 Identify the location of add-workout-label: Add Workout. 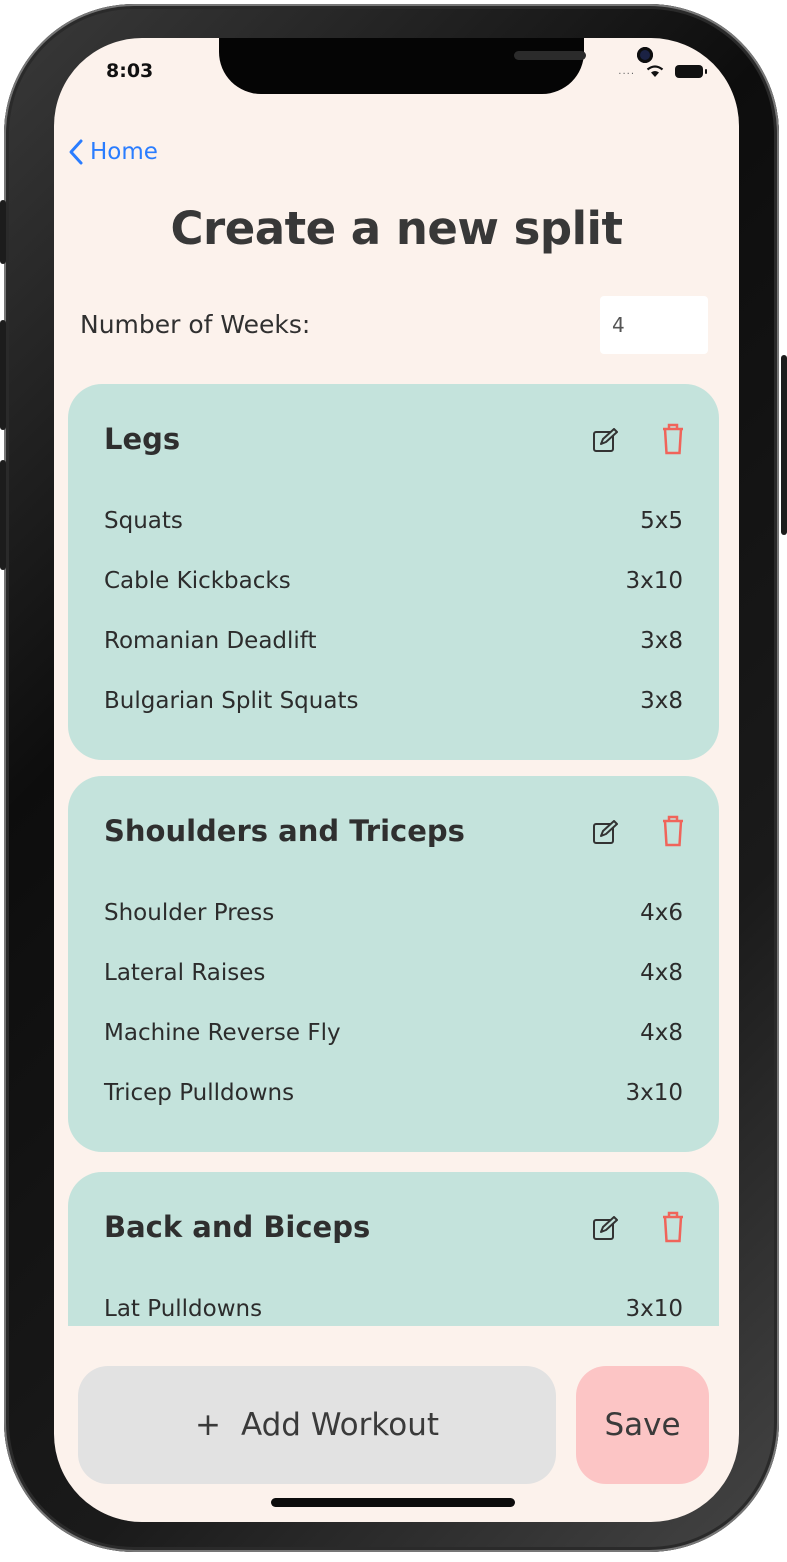
(340, 1425).